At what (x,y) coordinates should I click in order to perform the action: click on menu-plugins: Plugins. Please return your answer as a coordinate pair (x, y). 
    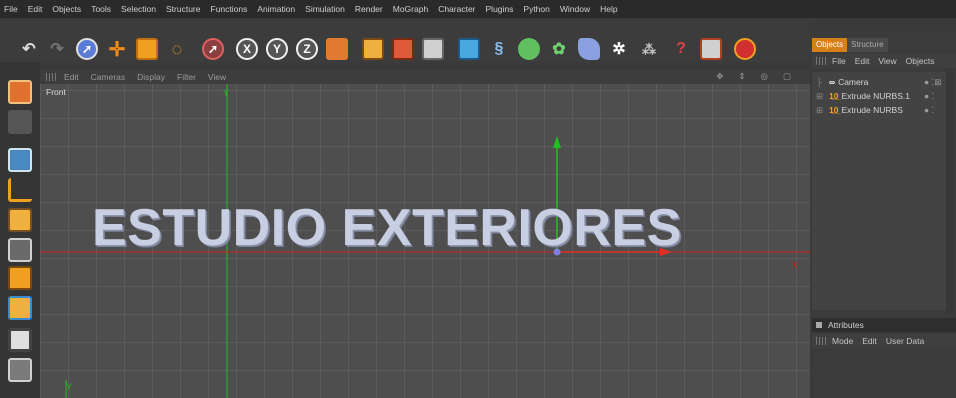
    Looking at the image, I should click on (500, 9).